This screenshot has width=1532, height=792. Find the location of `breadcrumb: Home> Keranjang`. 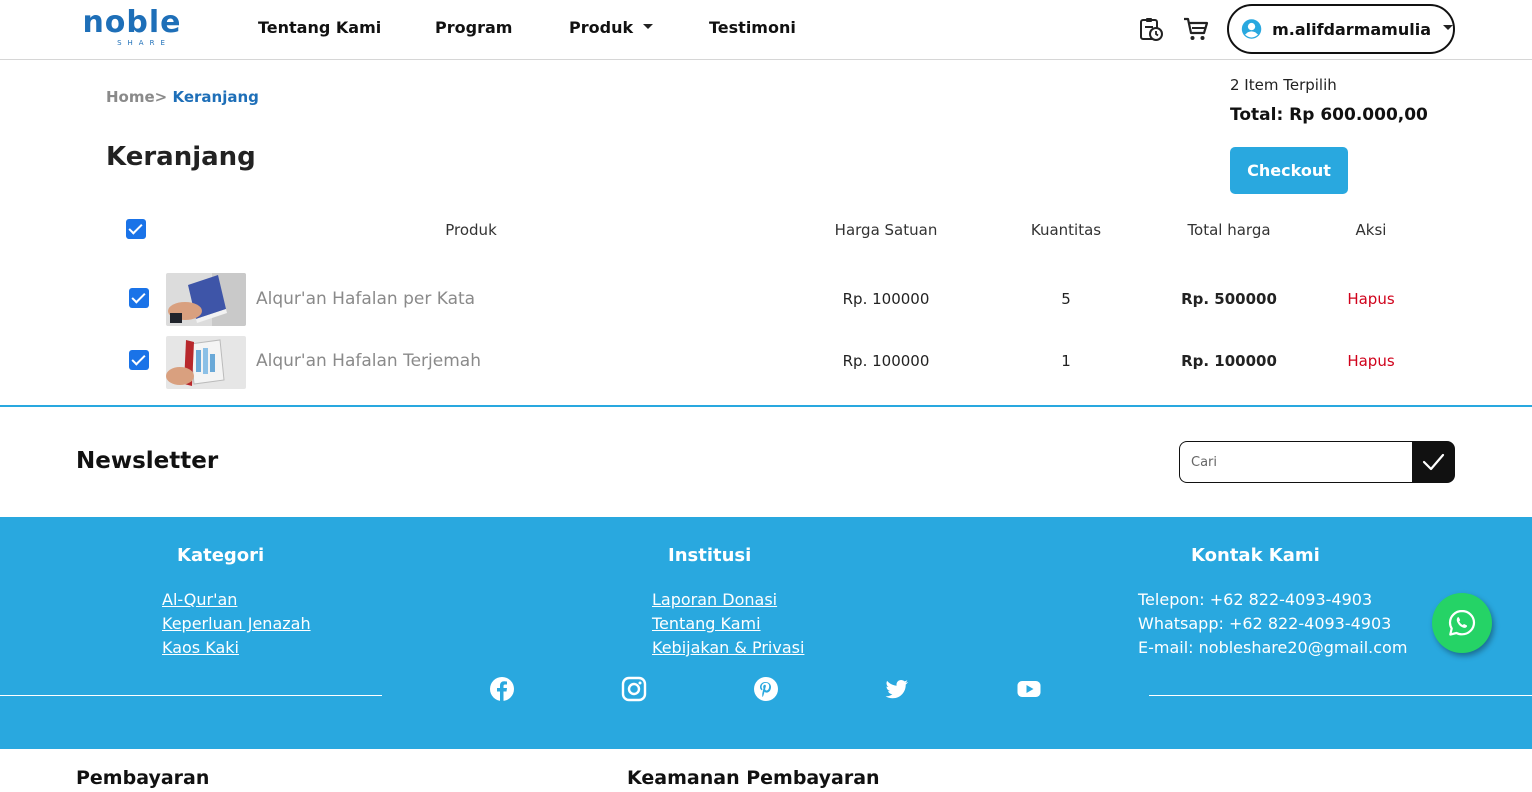

breadcrumb: Home> Keranjang is located at coordinates (182, 97).